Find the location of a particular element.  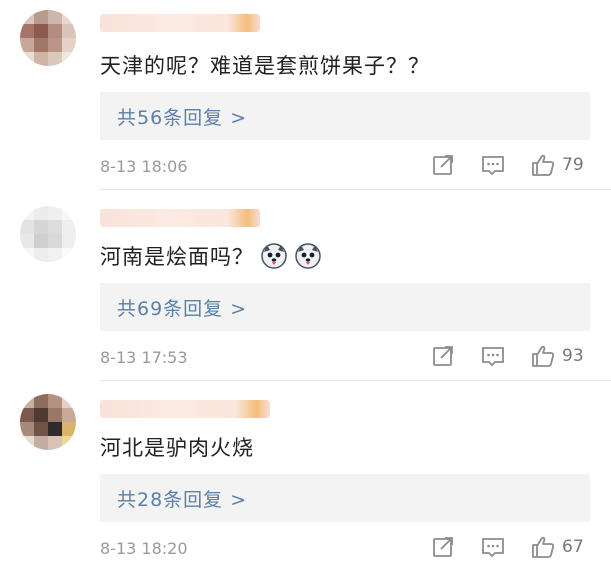

comment-text: 河北是驴肉火烧 is located at coordinates (177, 447).